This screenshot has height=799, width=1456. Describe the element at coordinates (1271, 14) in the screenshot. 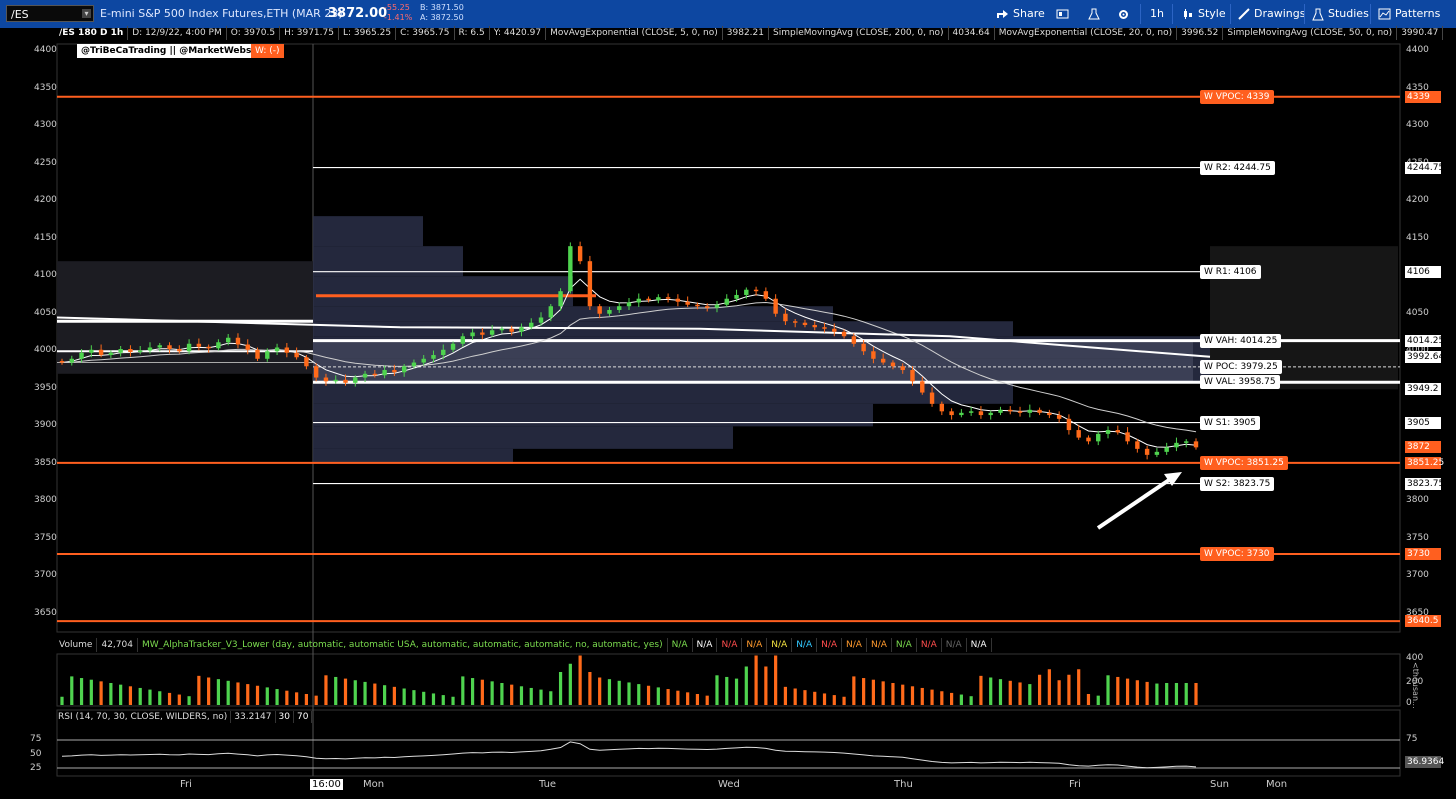

I see `drawings-button: Drawings` at that location.